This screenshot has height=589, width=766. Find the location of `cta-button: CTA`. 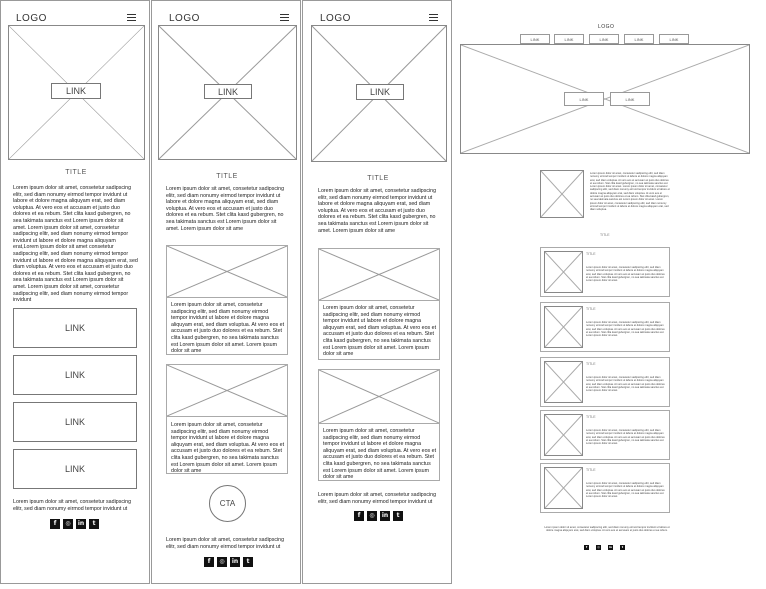

cta-button: CTA is located at coordinates (227, 503).